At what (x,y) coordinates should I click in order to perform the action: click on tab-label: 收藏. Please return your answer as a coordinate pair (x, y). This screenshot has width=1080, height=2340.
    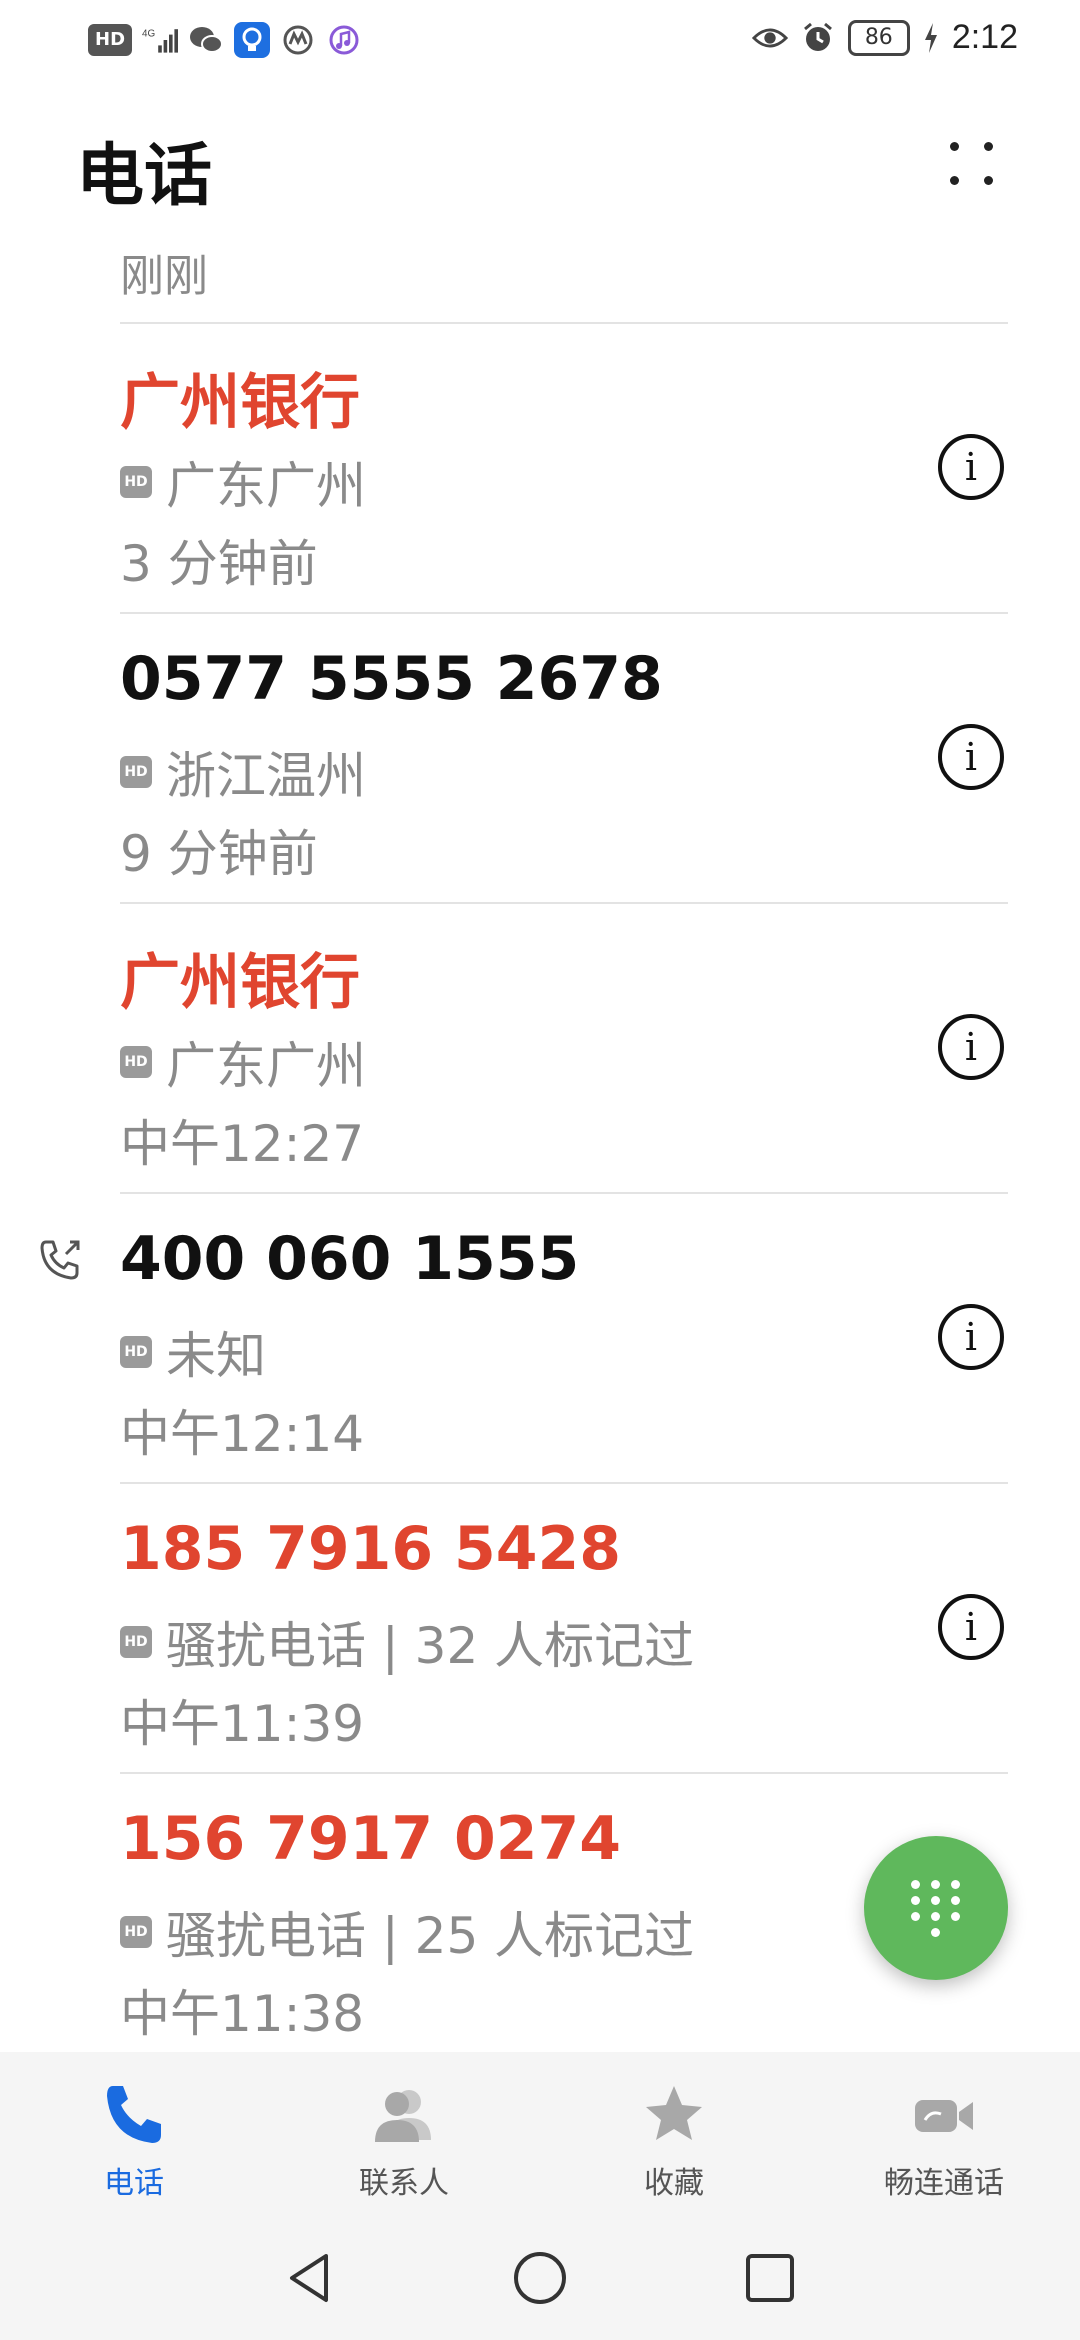
    Looking at the image, I should click on (674, 2183).